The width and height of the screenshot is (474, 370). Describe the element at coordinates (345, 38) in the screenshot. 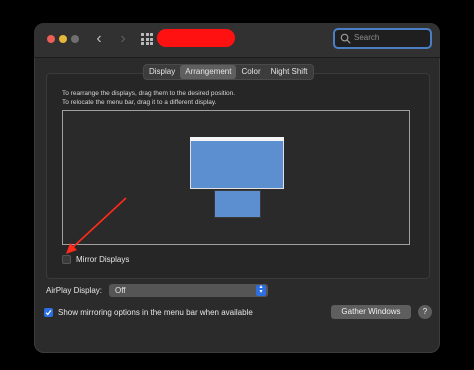

I see `search-icon` at that location.